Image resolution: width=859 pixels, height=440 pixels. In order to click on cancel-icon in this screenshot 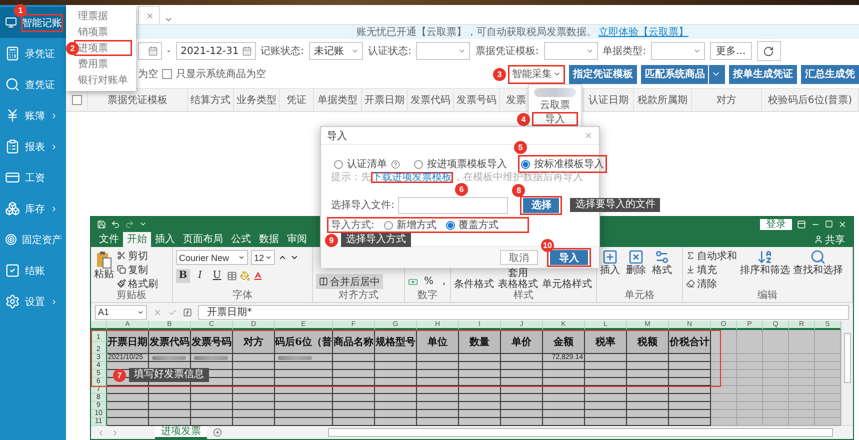, I will do `click(157, 312)`.